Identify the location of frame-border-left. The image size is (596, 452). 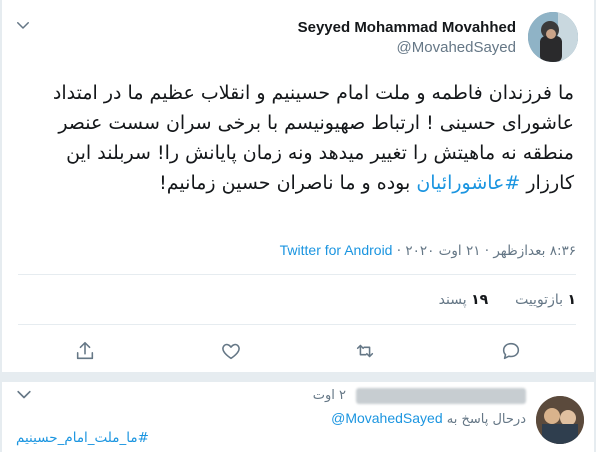
(1, 226).